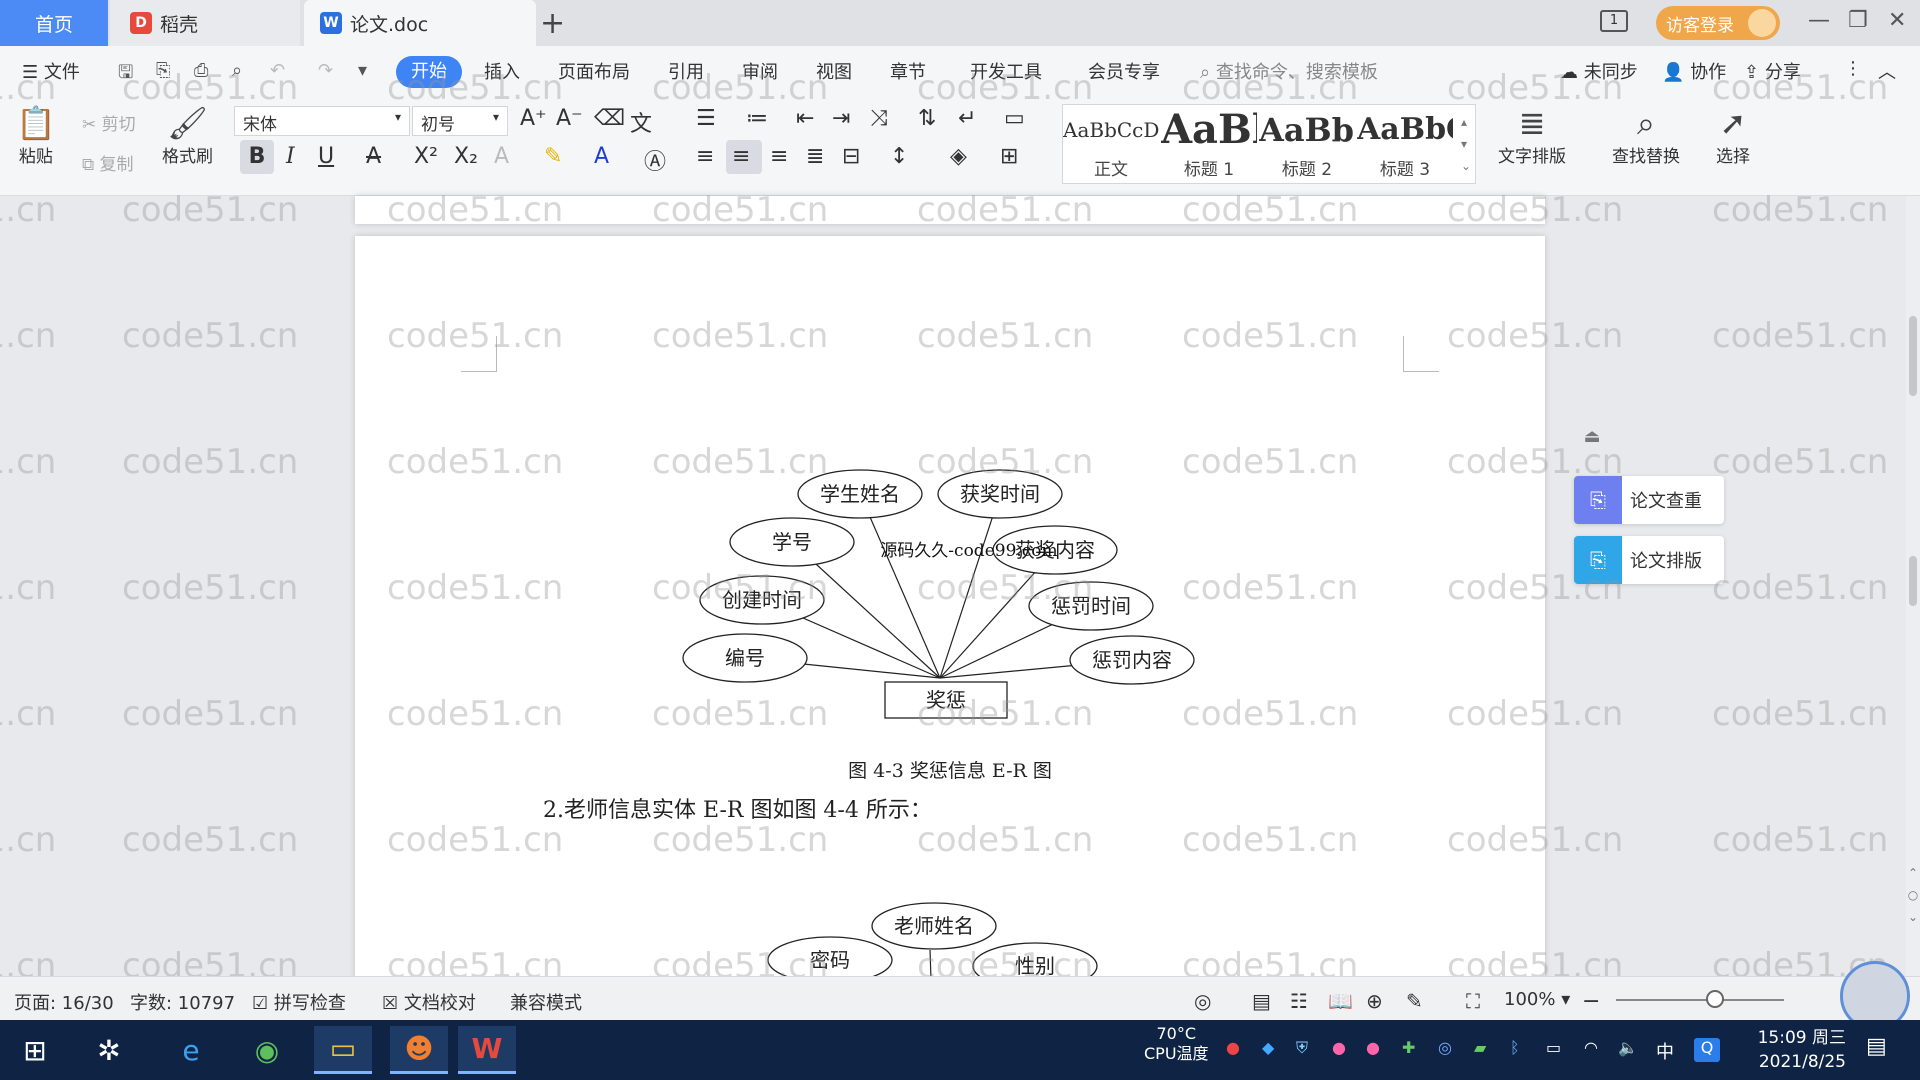 The width and height of the screenshot is (1920, 1080). I want to click on text-layout-button: ≣ 文字排版, so click(1532, 135).